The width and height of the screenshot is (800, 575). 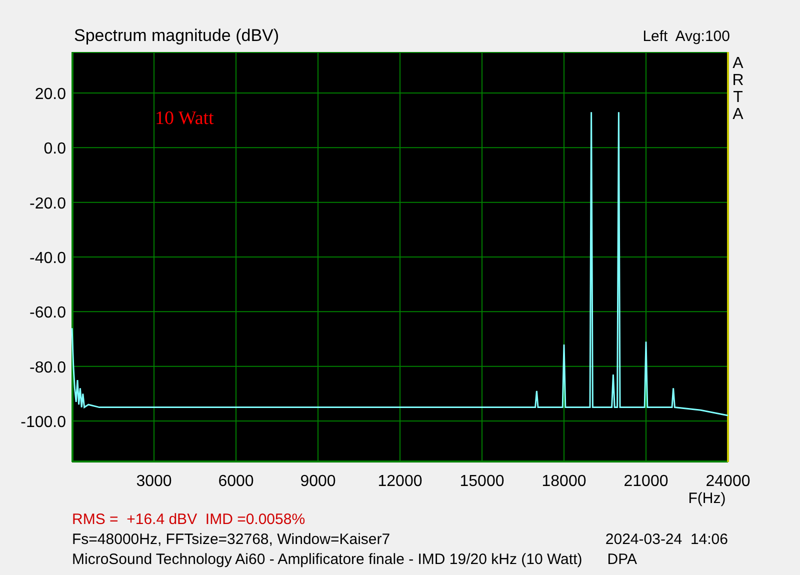 I want to click on measurement-summary: RMS = +16.4 dBV IMD =0.0058%, so click(x=189, y=520).